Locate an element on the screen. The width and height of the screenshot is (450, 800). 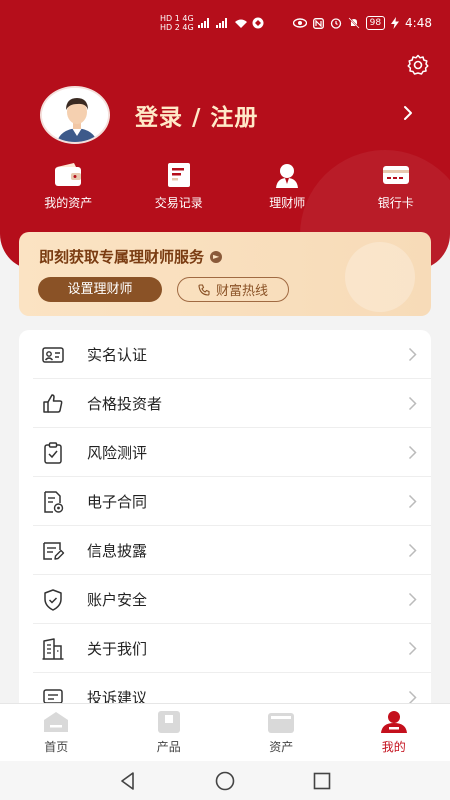
battery-indicator: 98 is located at coordinates (375, 23).